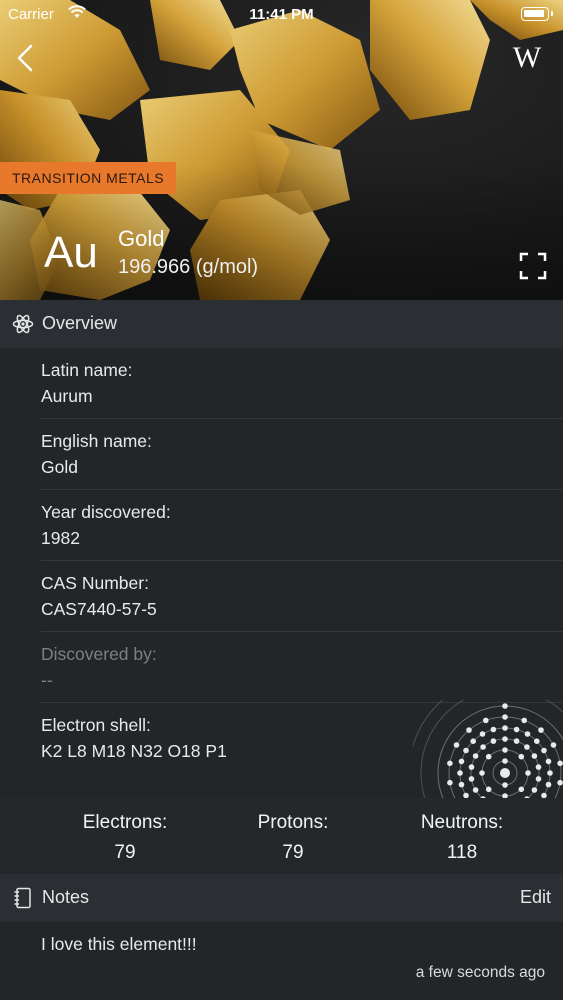 This screenshot has width=563, height=1000. I want to click on atomic-mass: 196.966 (g/mol), so click(188, 267).